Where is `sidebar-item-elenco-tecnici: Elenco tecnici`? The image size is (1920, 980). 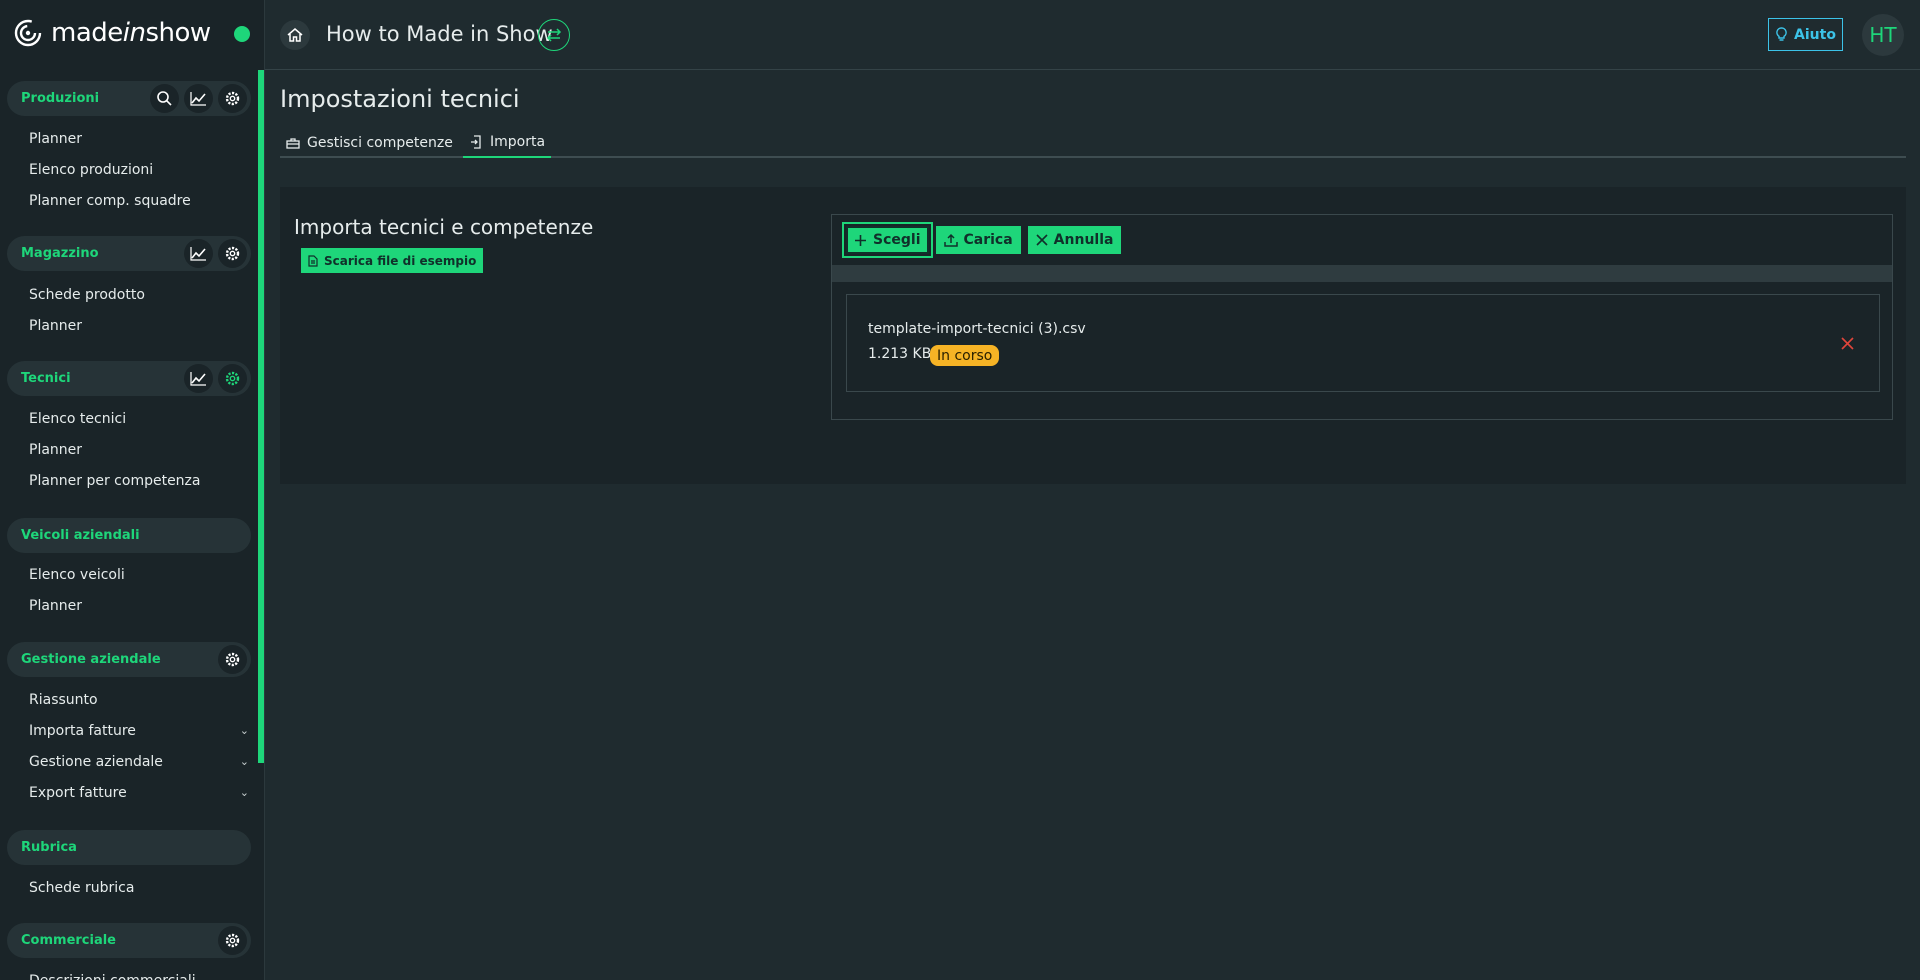
sidebar-item-elenco-tecnici: Elenco tecnici is located at coordinates (139, 419).